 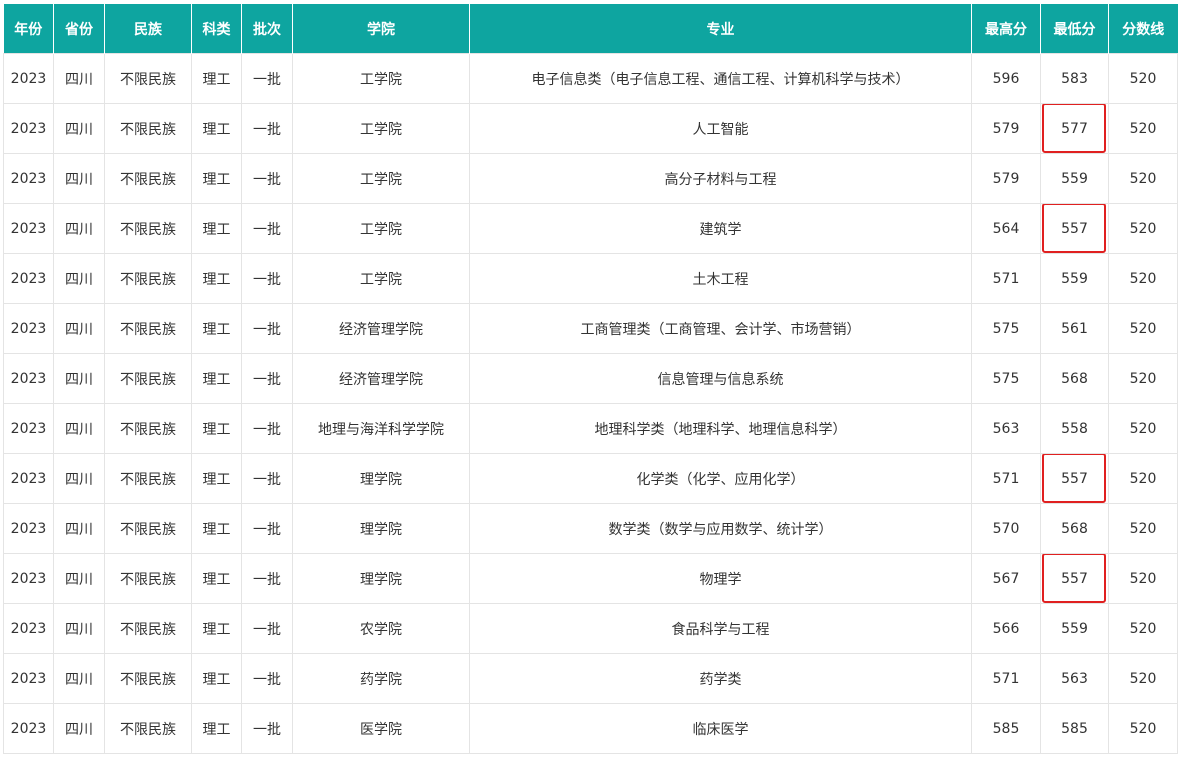 What do you see at coordinates (381, 29) in the screenshot?
I see `header-college: 学院` at bounding box center [381, 29].